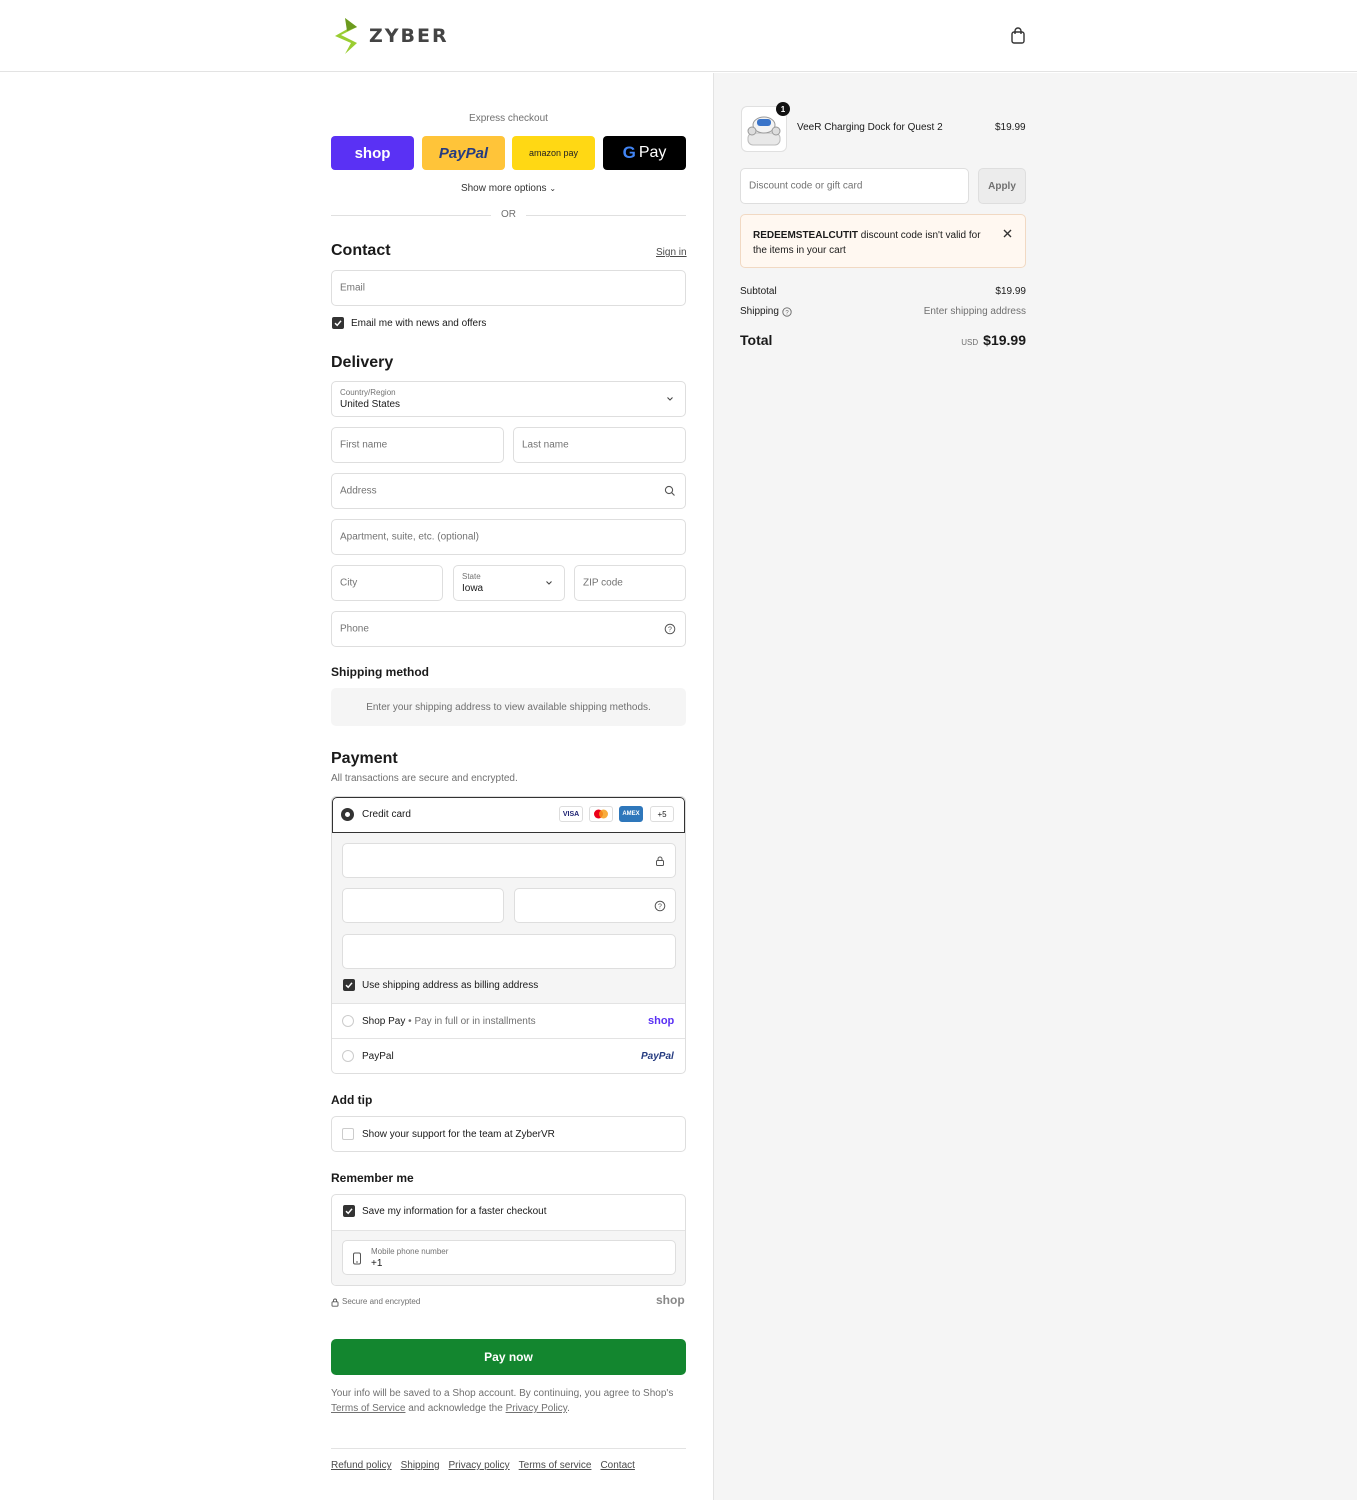 The image size is (1357, 1500). I want to click on checkmark-icon, so click(349, 985).